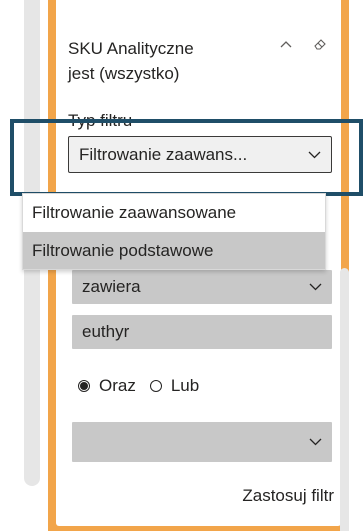 The height and width of the screenshot is (531, 364). I want to click on option-advanced-filtering: Filtrowanie zaawansowane, so click(174, 213).